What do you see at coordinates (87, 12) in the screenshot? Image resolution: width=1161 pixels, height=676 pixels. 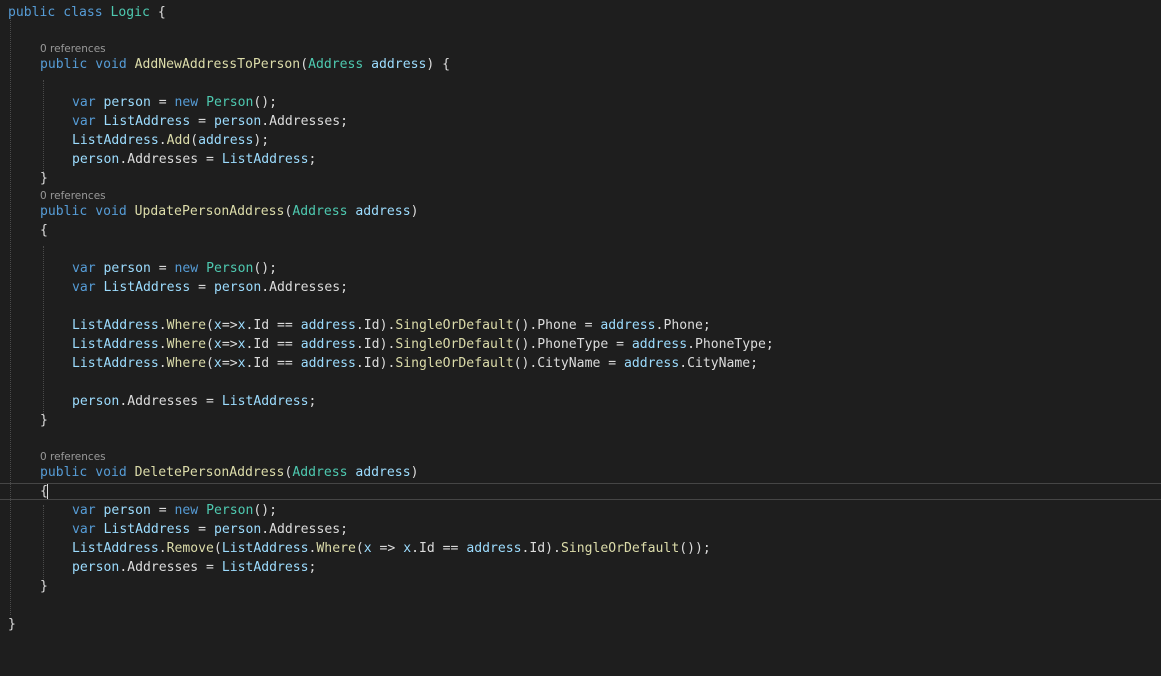 I see `code-line: public class Logic {` at bounding box center [87, 12].